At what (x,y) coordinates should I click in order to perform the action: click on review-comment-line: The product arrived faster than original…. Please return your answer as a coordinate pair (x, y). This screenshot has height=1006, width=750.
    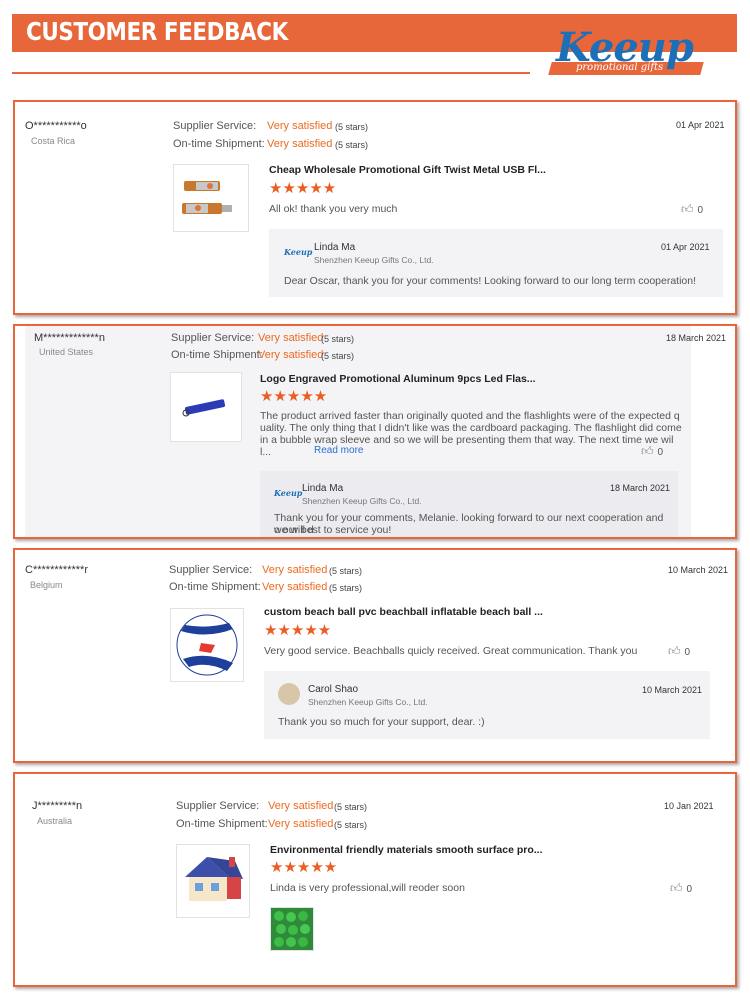
    Looking at the image, I should click on (470, 416).